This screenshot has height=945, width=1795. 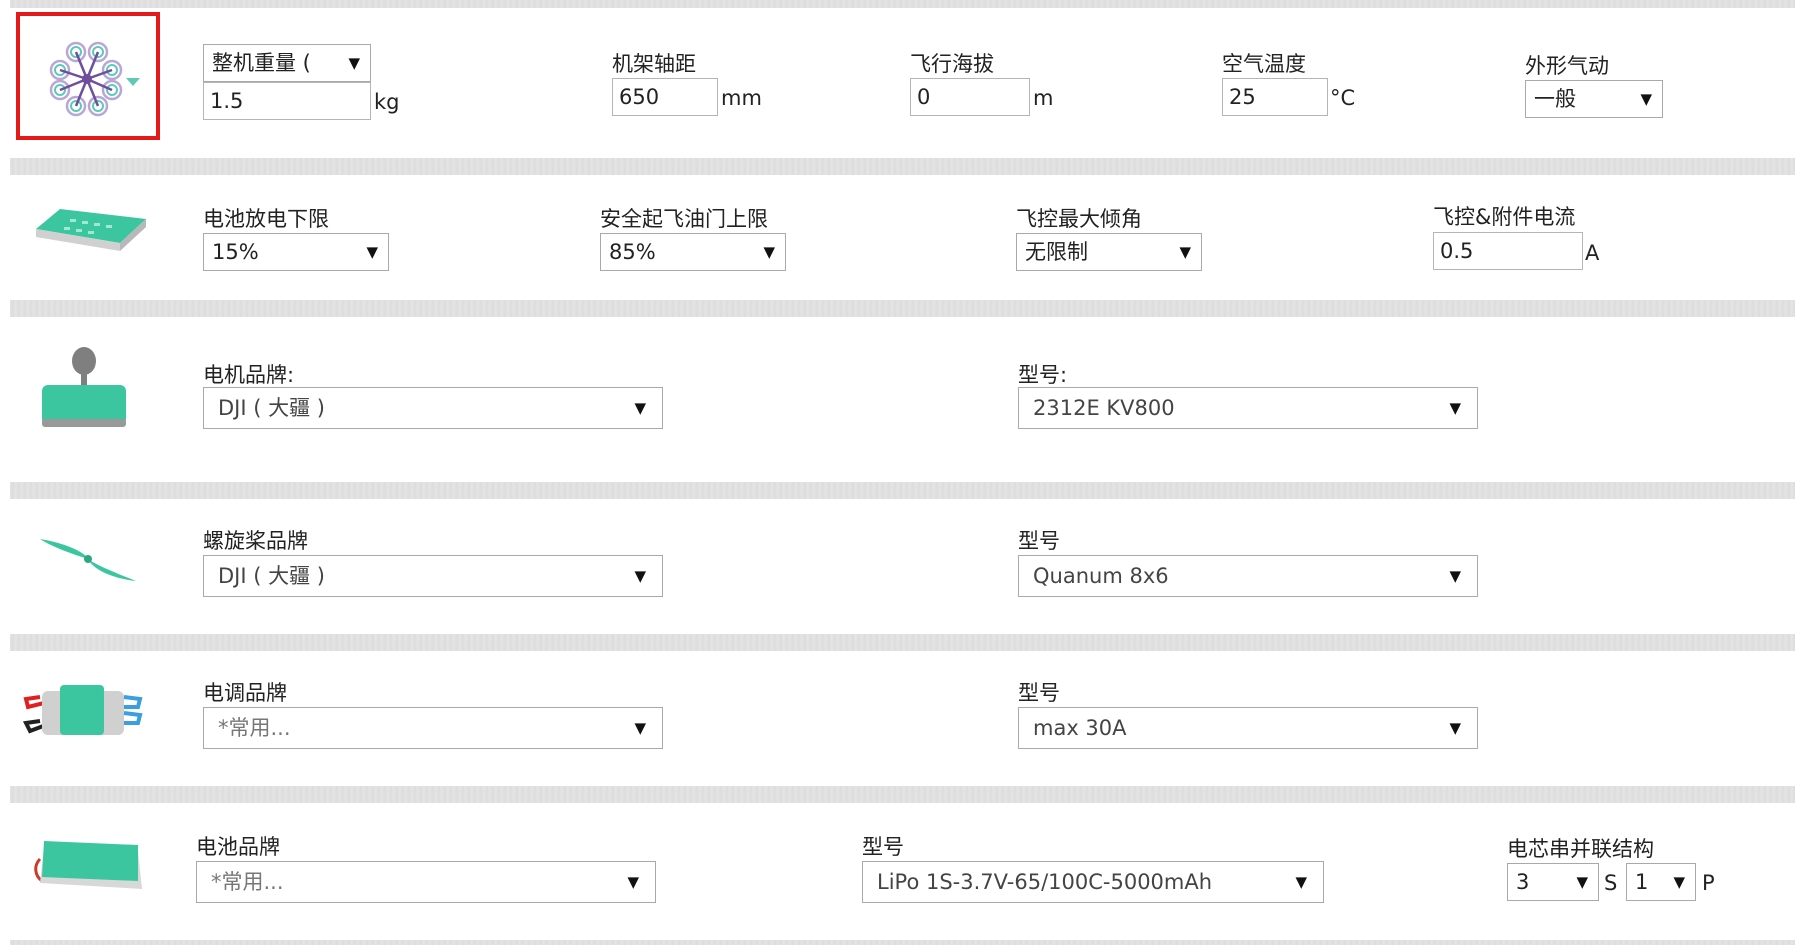 What do you see at coordinates (1555, 99) in the screenshot?
I see `aero-value: 一般` at bounding box center [1555, 99].